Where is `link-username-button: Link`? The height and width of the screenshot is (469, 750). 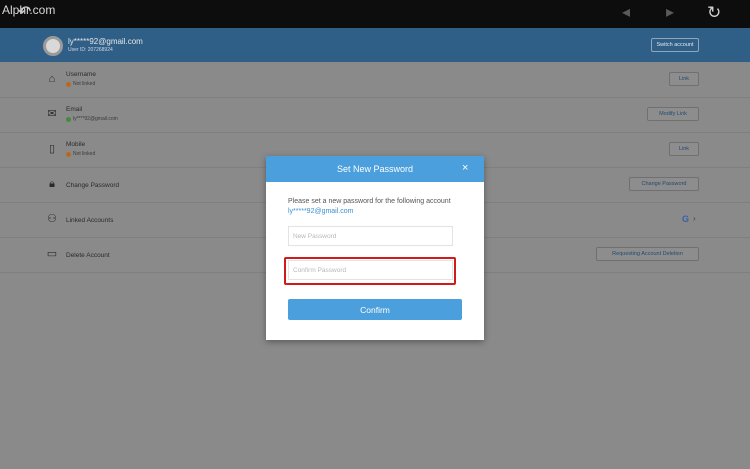
link-username-button: Link is located at coordinates (684, 79).